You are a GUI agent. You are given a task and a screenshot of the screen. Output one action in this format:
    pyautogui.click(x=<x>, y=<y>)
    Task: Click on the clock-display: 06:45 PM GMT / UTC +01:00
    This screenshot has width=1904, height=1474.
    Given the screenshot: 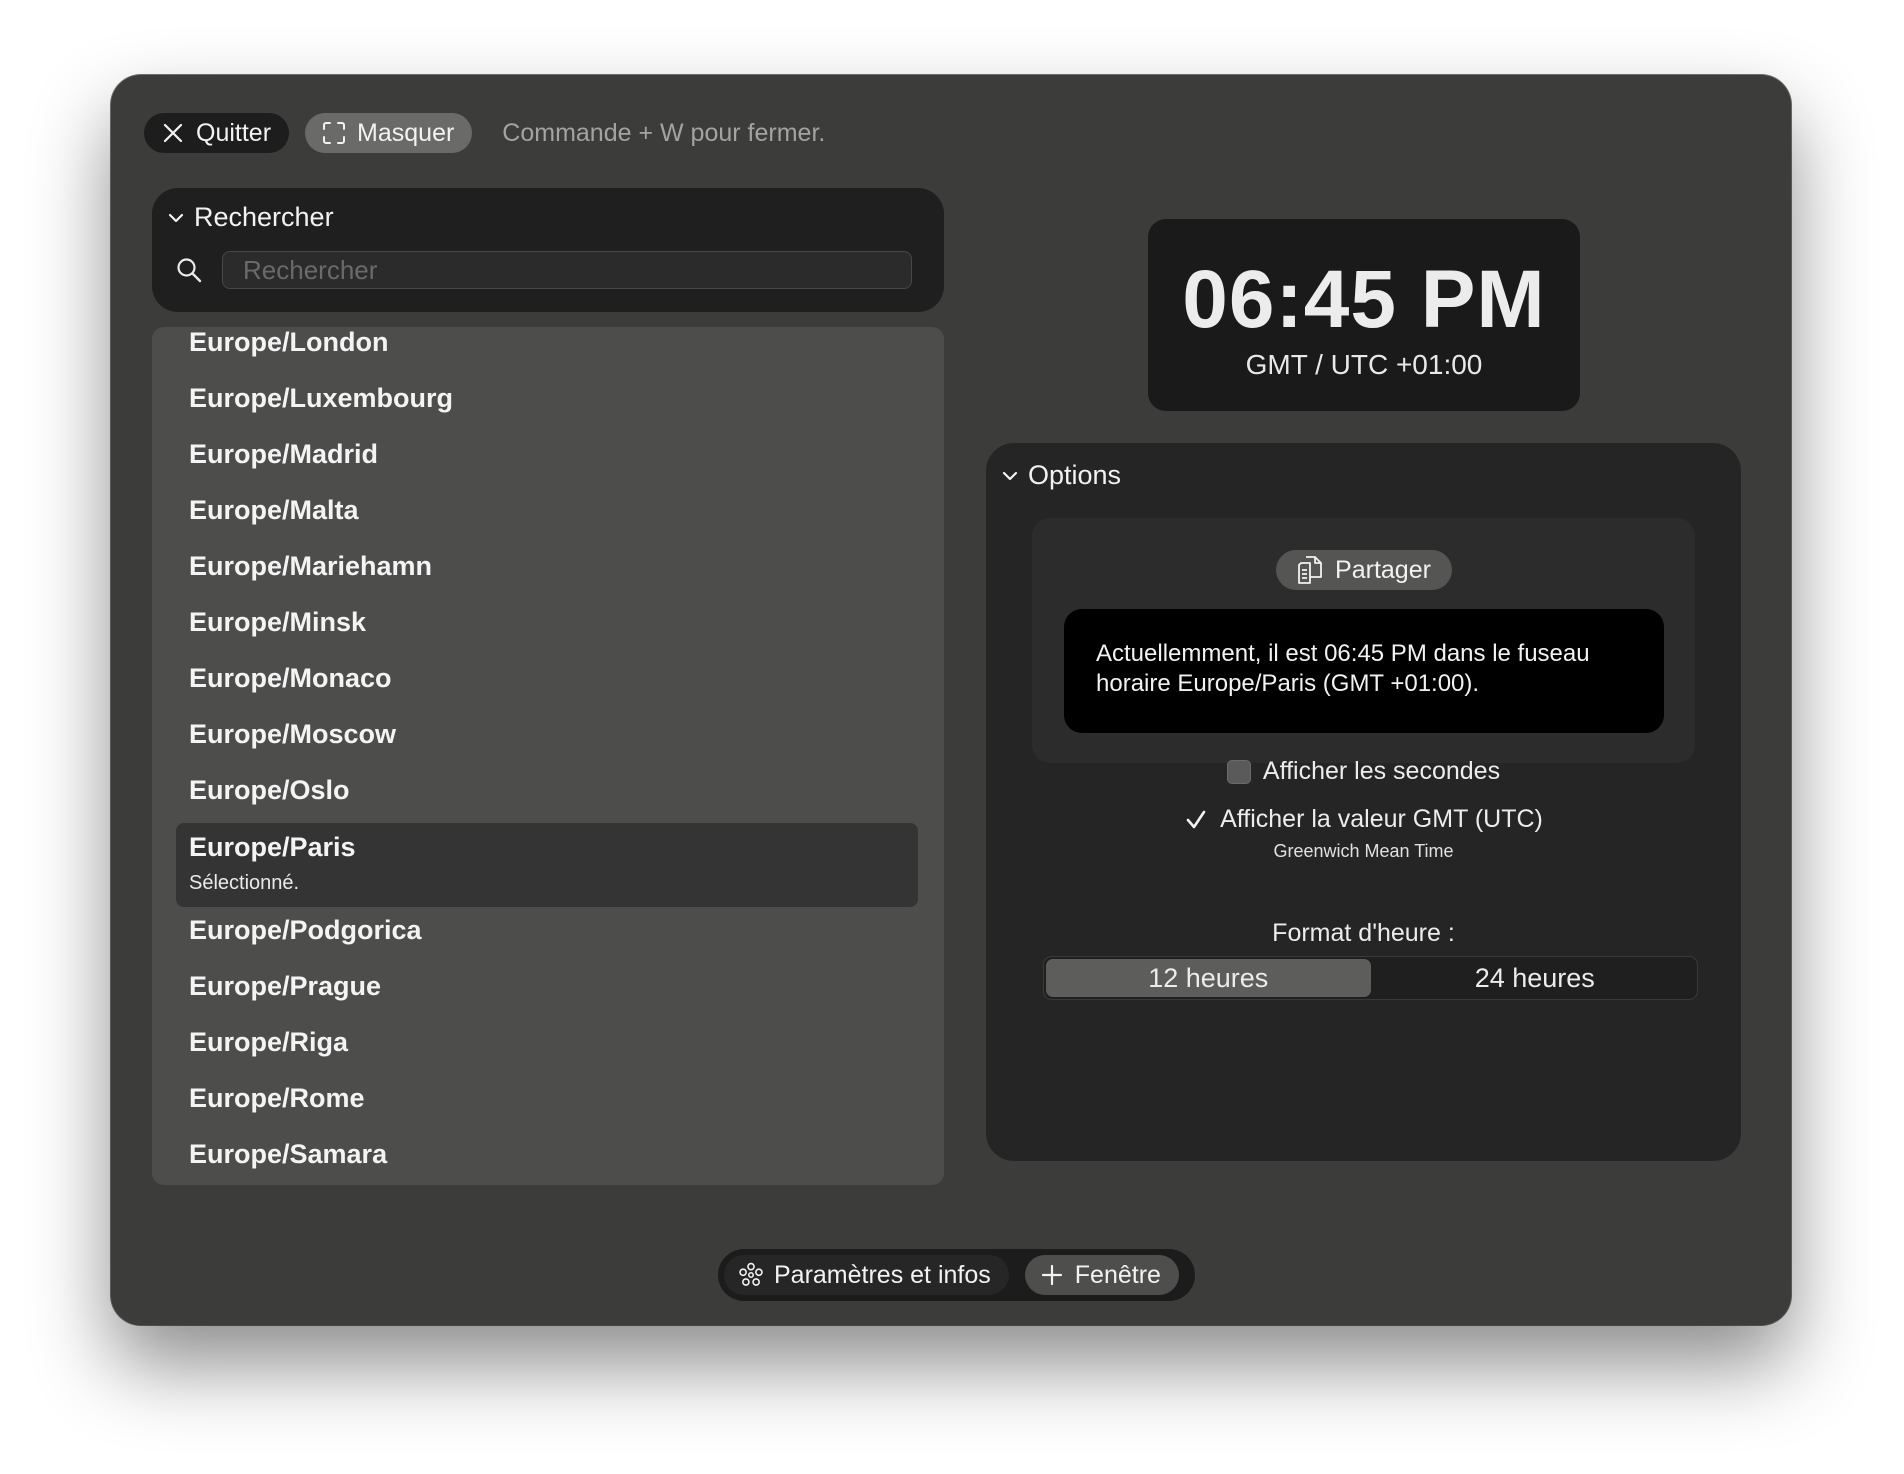 What is the action you would take?
    pyautogui.click(x=1364, y=315)
    